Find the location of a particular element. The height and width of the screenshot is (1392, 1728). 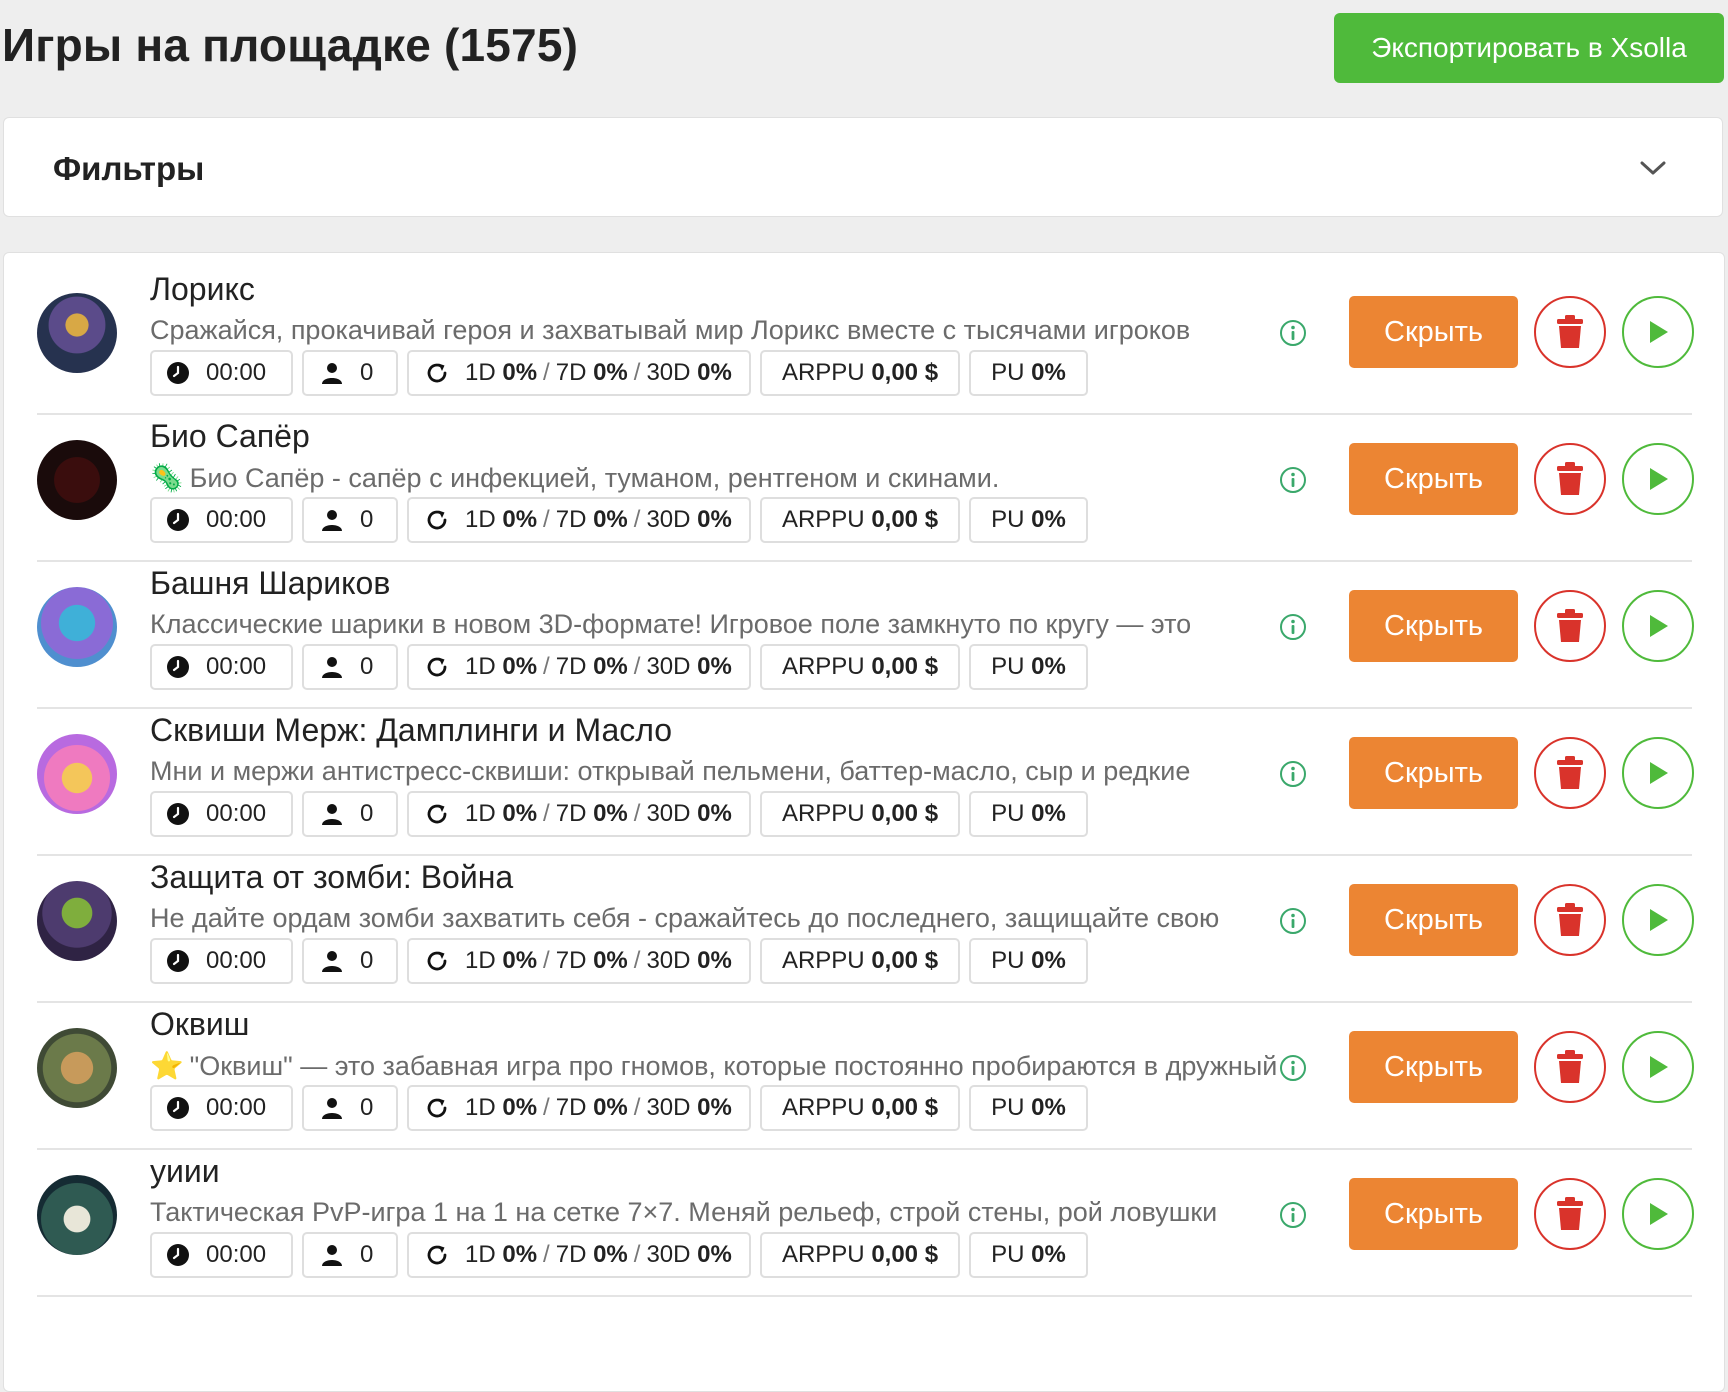

stat-arppu-label: ARPPU is located at coordinates (823, 960).